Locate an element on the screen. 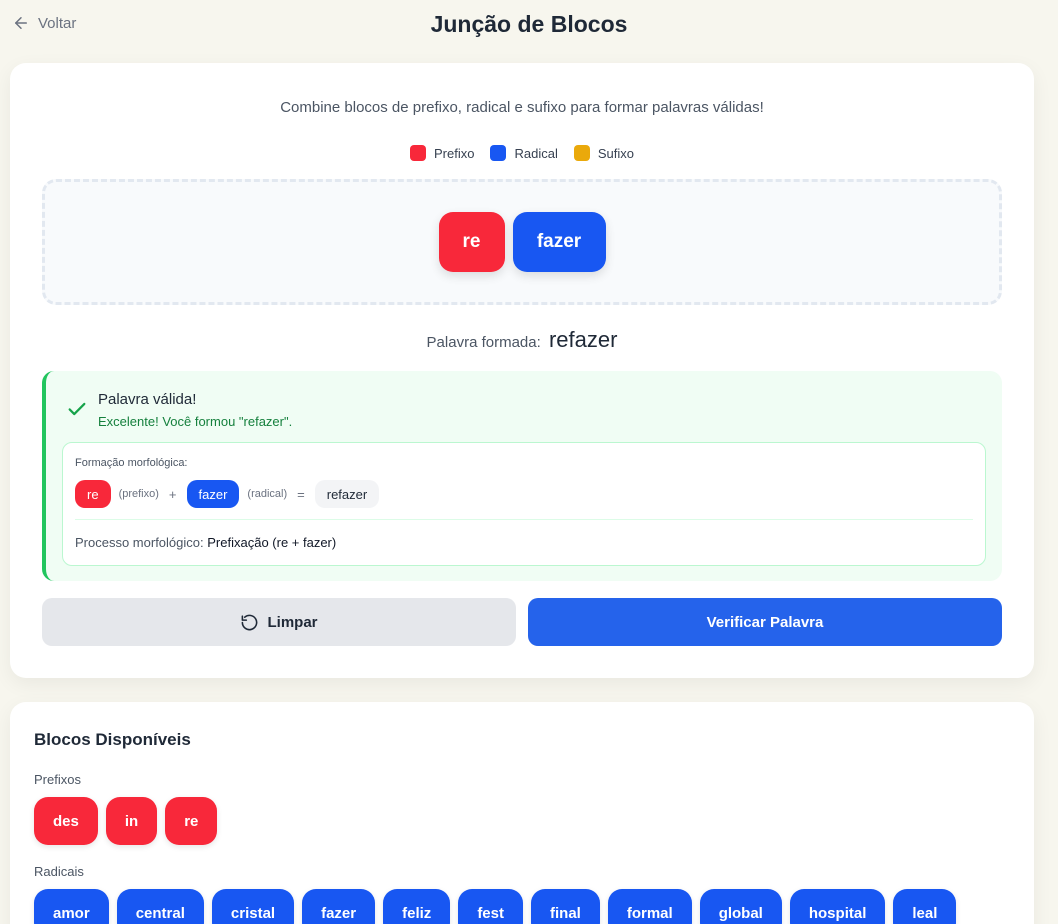  prefix-blocks: des in re is located at coordinates (126, 821).